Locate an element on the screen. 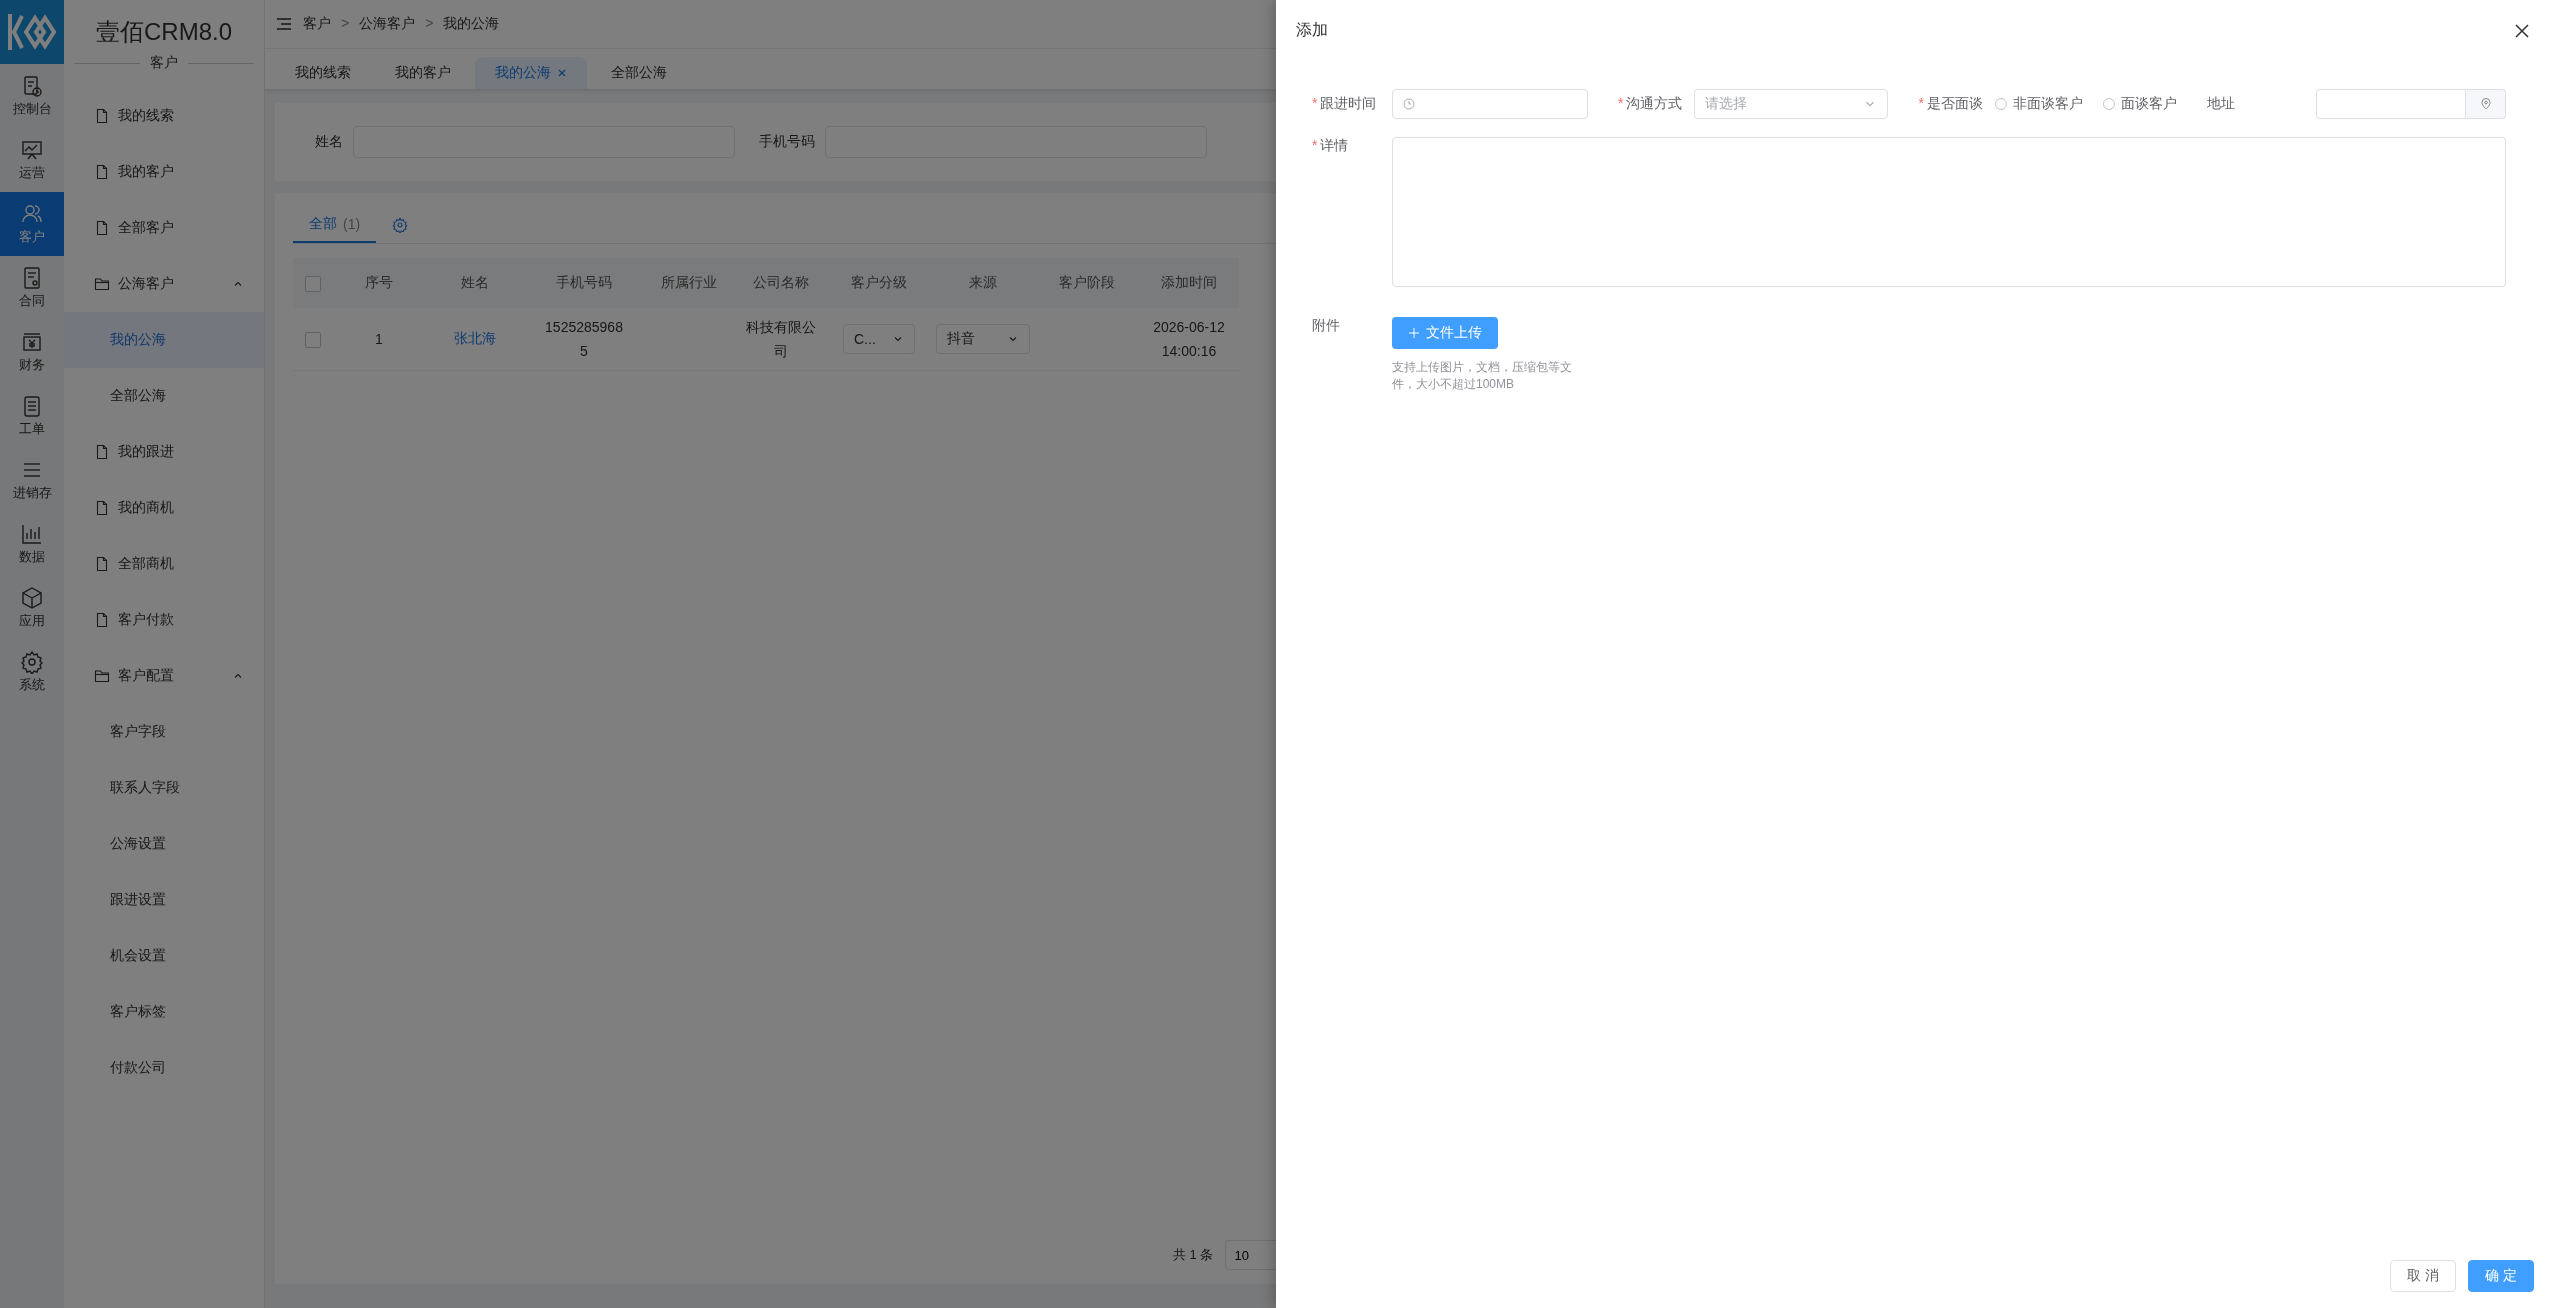  sidebar-item: 联系人字段 is located at coordinates (164, 788).